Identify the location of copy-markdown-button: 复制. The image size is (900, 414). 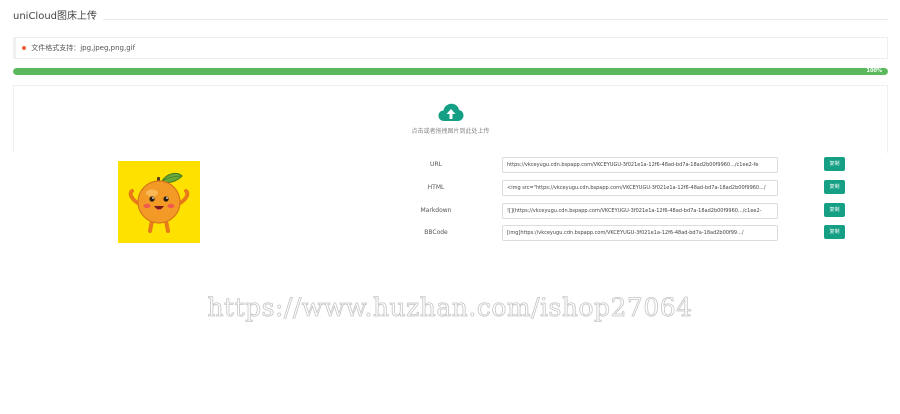
(834, 210).